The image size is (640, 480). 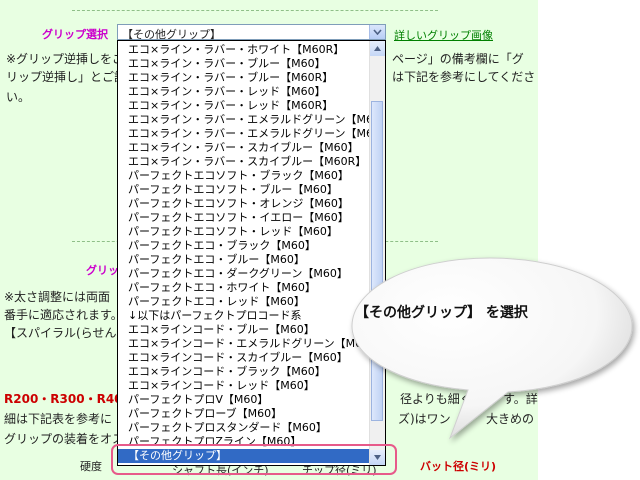 I want to click on divider-top, so click(x=255, y=10).